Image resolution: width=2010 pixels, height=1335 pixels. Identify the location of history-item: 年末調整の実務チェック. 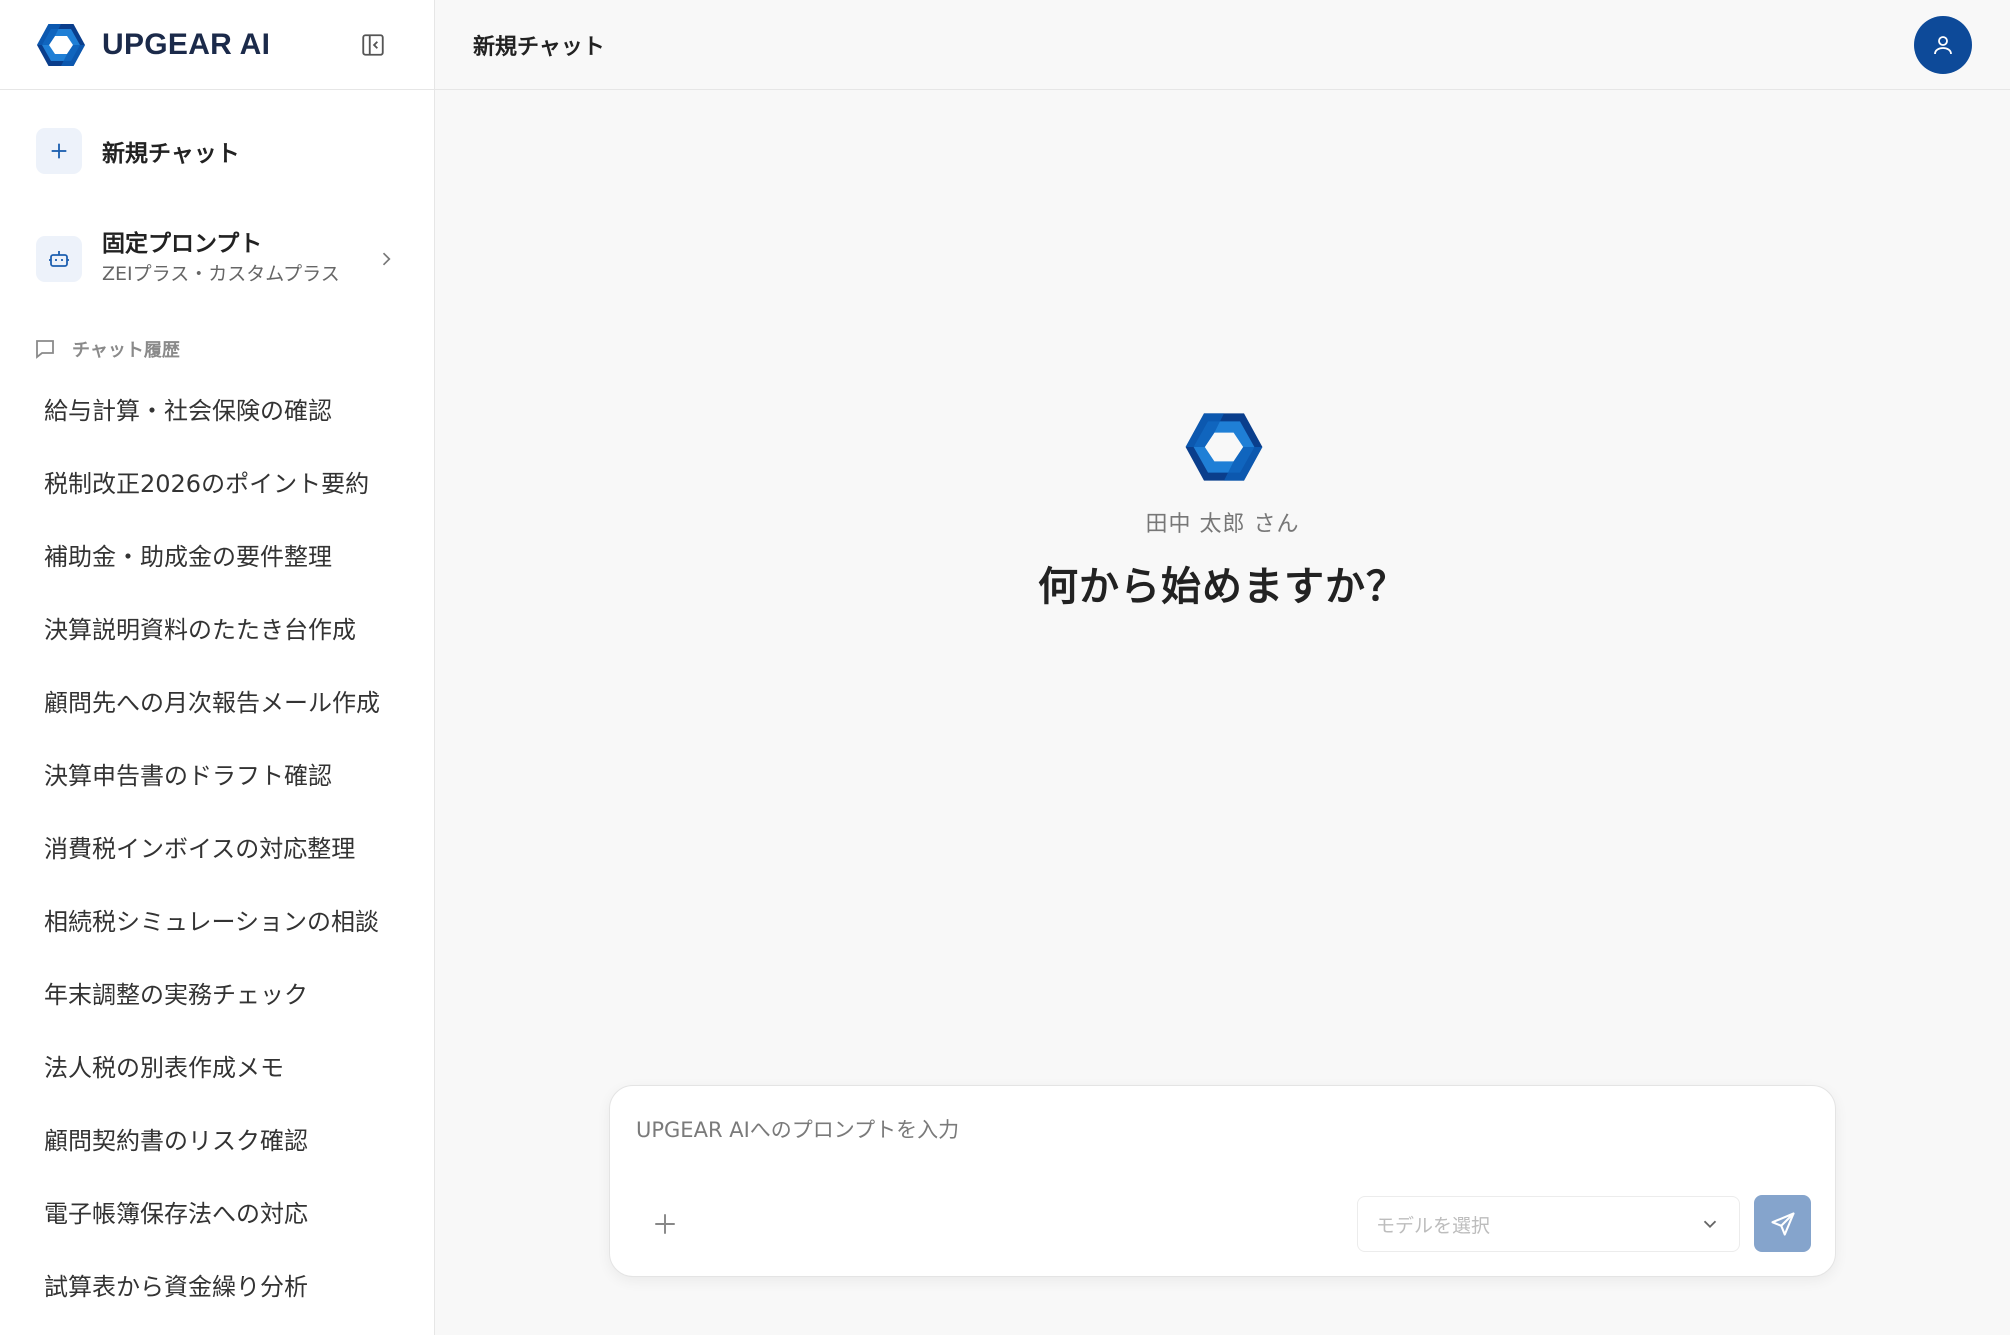
(229, 1003).